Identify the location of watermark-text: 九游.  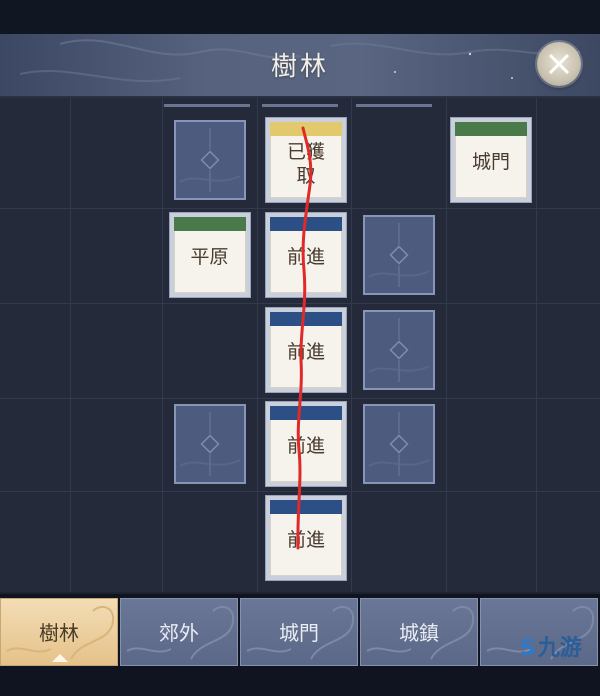
(559, 648).